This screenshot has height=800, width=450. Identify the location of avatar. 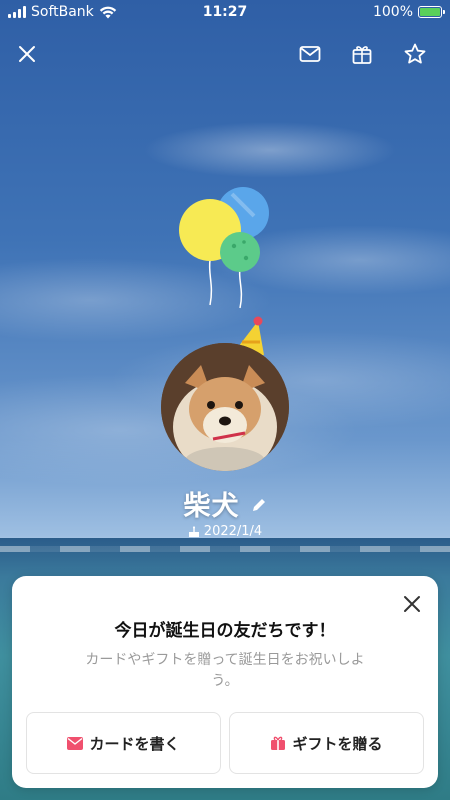
(225, 407).